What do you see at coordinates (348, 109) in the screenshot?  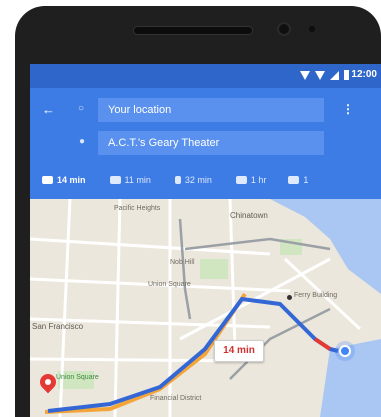 I see `more-vert-icon: ⋮` at bounding box center [348, 109].